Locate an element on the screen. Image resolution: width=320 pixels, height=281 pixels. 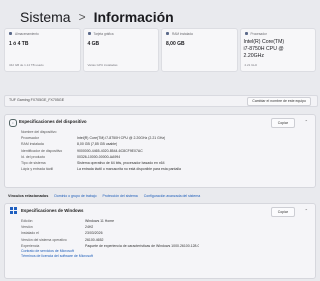
breadcrumb-parent: Sistema is located at coordinates (45, 17).